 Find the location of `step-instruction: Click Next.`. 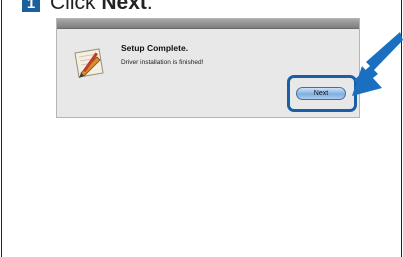

step-instruction: Click Next. is located at coordinates (101, 7).